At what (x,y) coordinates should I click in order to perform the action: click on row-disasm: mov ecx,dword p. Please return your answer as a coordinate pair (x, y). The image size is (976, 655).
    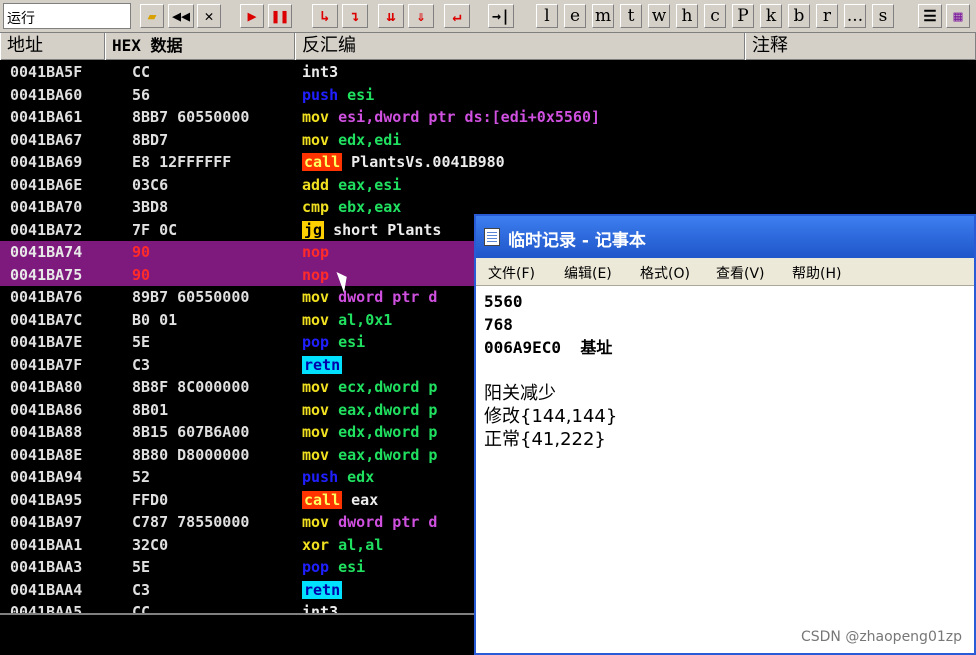
    Looking at the image, I should click on (369, 387).